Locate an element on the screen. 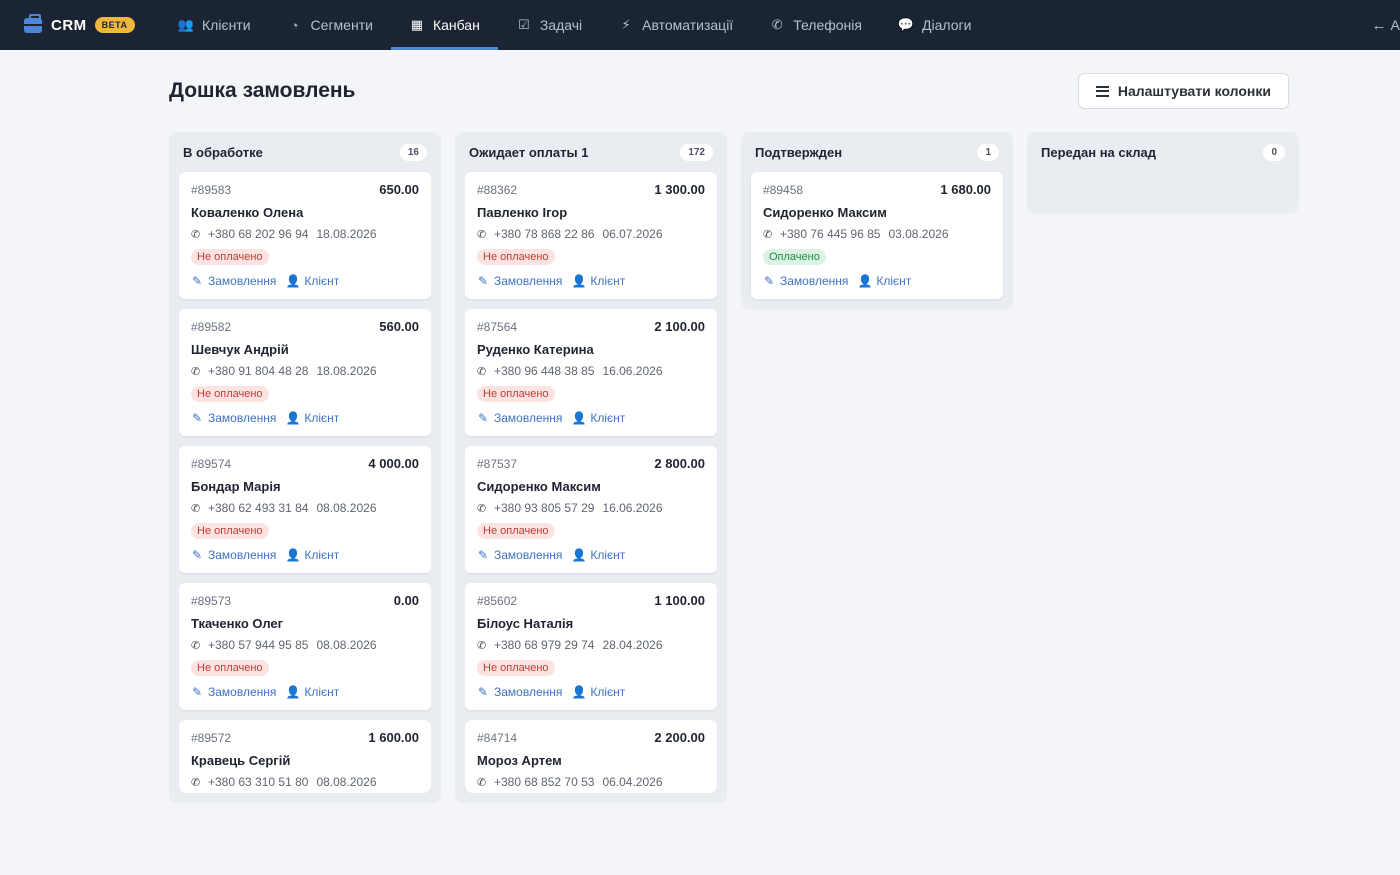 The height and width of the screenshot is (875, 1400). page-header: Дошка замовлень Налаштувати колонки is located at coordinates (729, 91).